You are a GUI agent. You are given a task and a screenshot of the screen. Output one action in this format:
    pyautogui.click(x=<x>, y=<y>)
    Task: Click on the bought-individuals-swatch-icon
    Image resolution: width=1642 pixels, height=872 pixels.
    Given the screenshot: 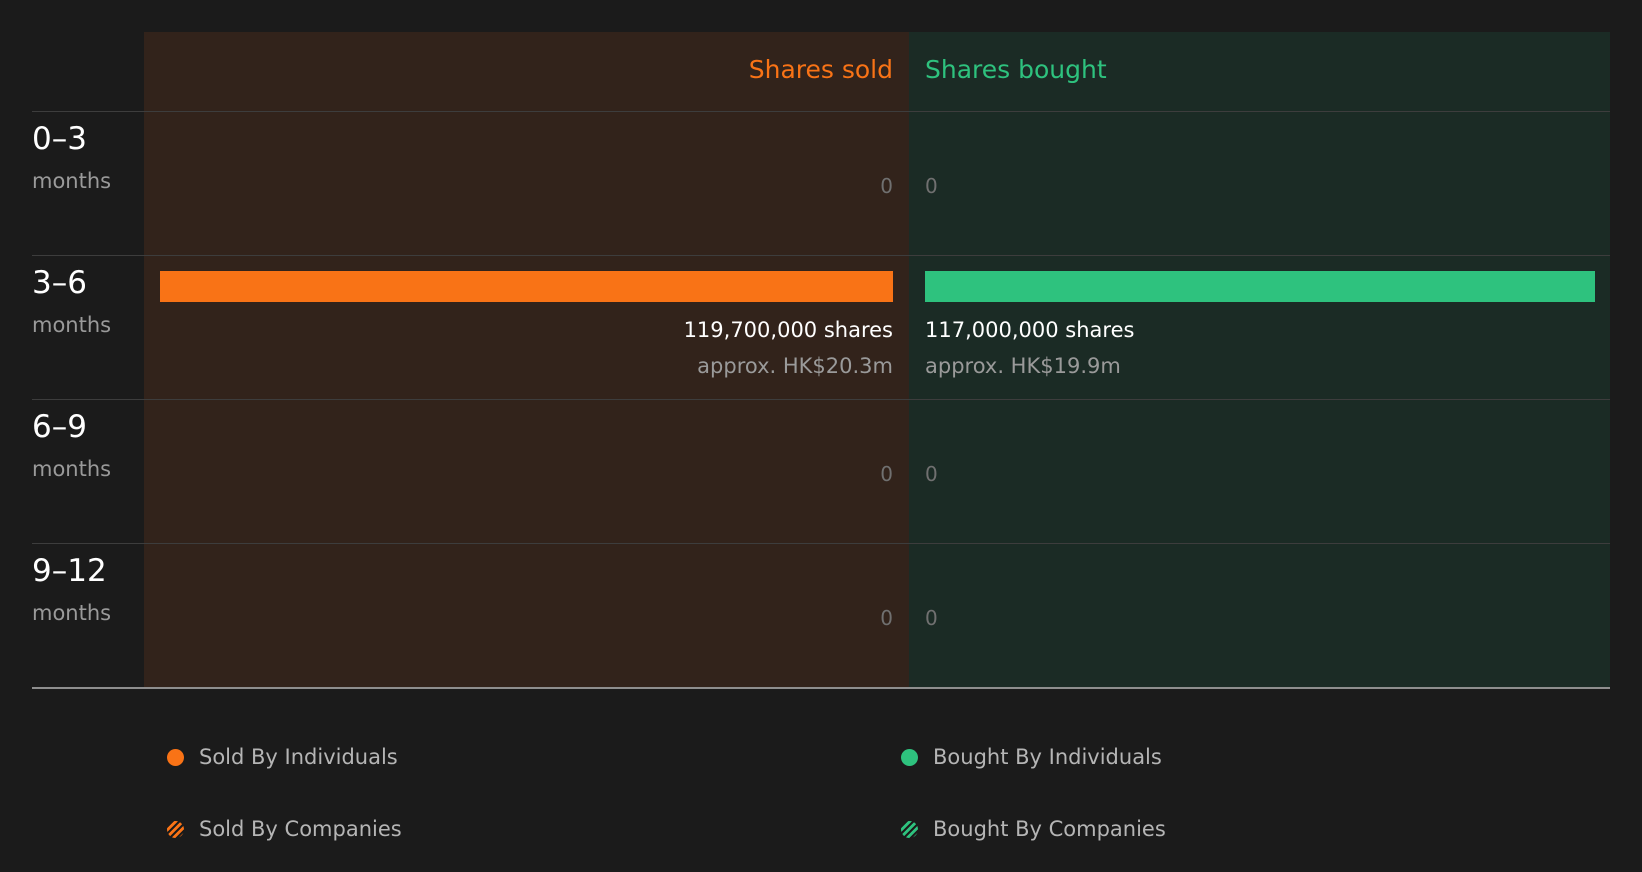 What is the action you would take?
    pyautogui.click(x=909, y=757)
    